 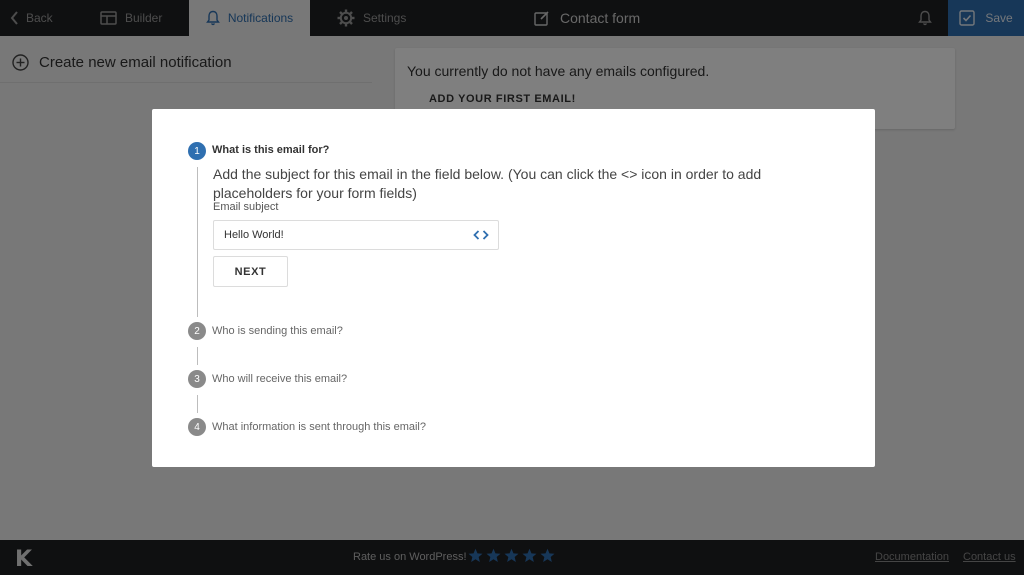 I want to click on step-1-number: 1, so click(x=197, y=151).